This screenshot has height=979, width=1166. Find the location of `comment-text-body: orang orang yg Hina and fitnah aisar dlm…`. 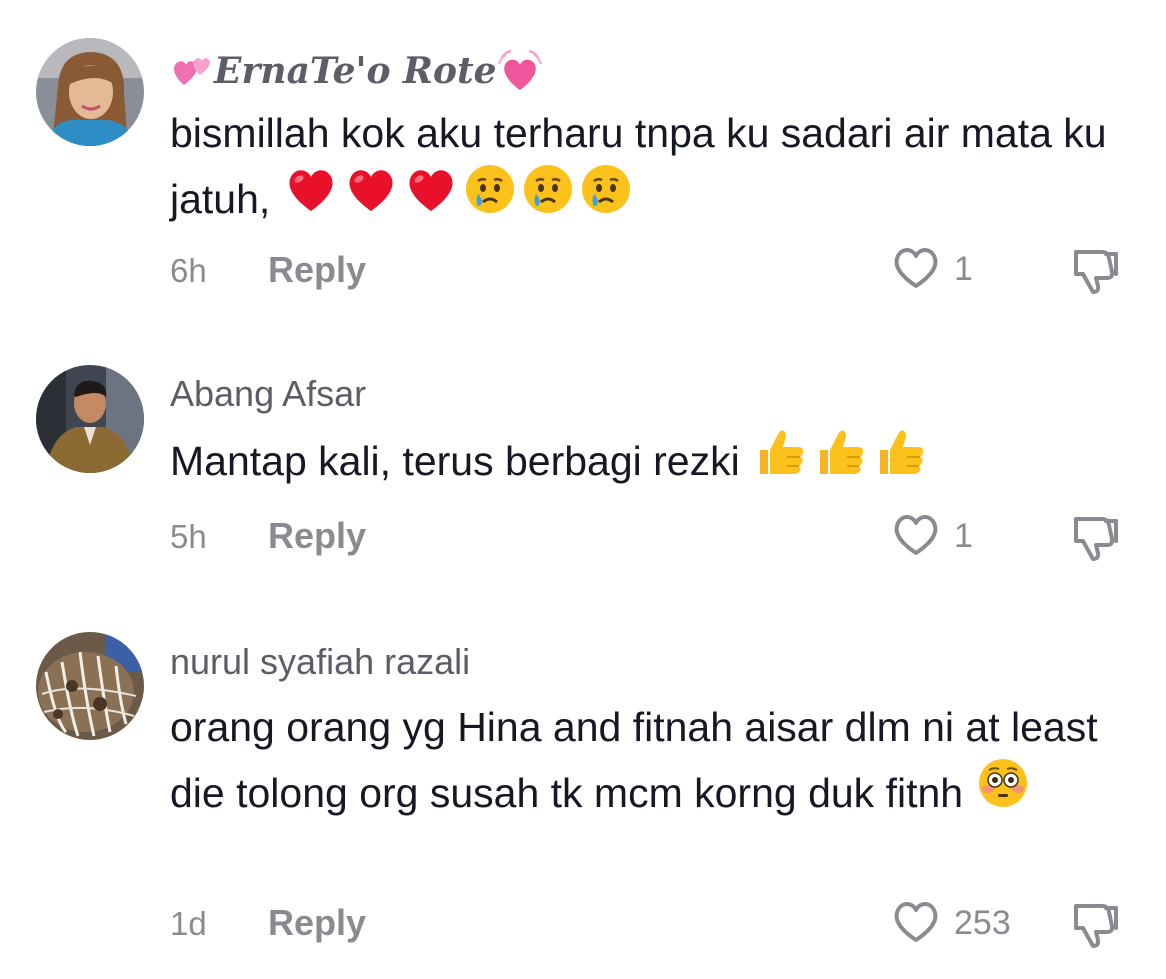

comment-text-body: orang orang yg Hina and fitnah aisar dlm… is located at coordinates (634, 760).